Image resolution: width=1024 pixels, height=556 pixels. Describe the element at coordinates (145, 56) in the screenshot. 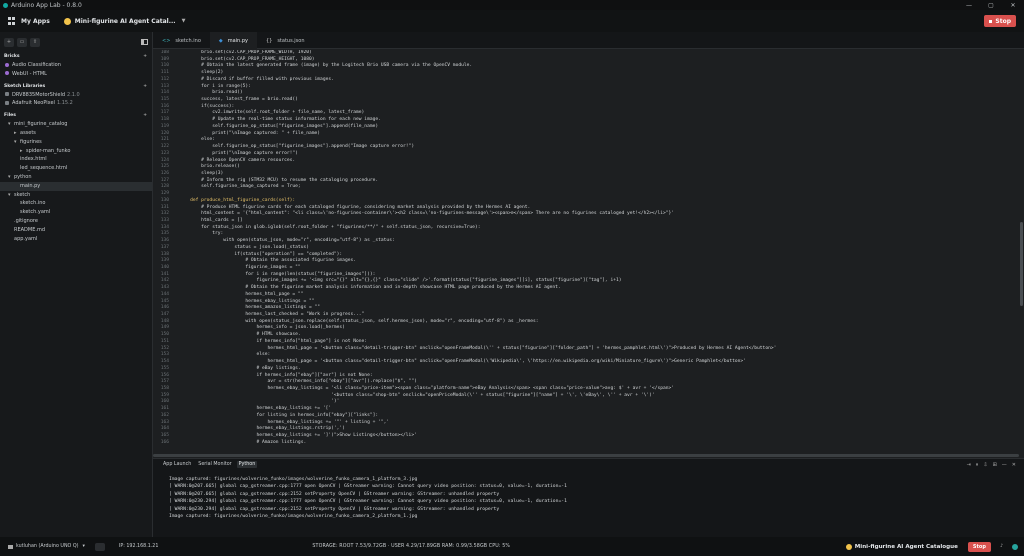

I see `add-brick-icon: +` at that location.